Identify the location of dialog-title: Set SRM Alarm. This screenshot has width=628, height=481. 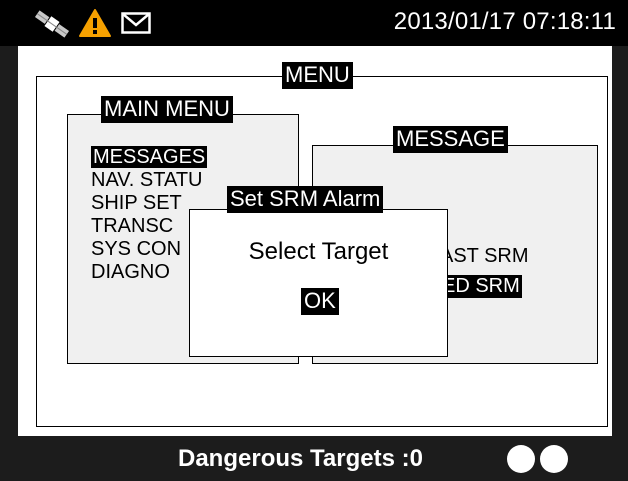
(305, 199).